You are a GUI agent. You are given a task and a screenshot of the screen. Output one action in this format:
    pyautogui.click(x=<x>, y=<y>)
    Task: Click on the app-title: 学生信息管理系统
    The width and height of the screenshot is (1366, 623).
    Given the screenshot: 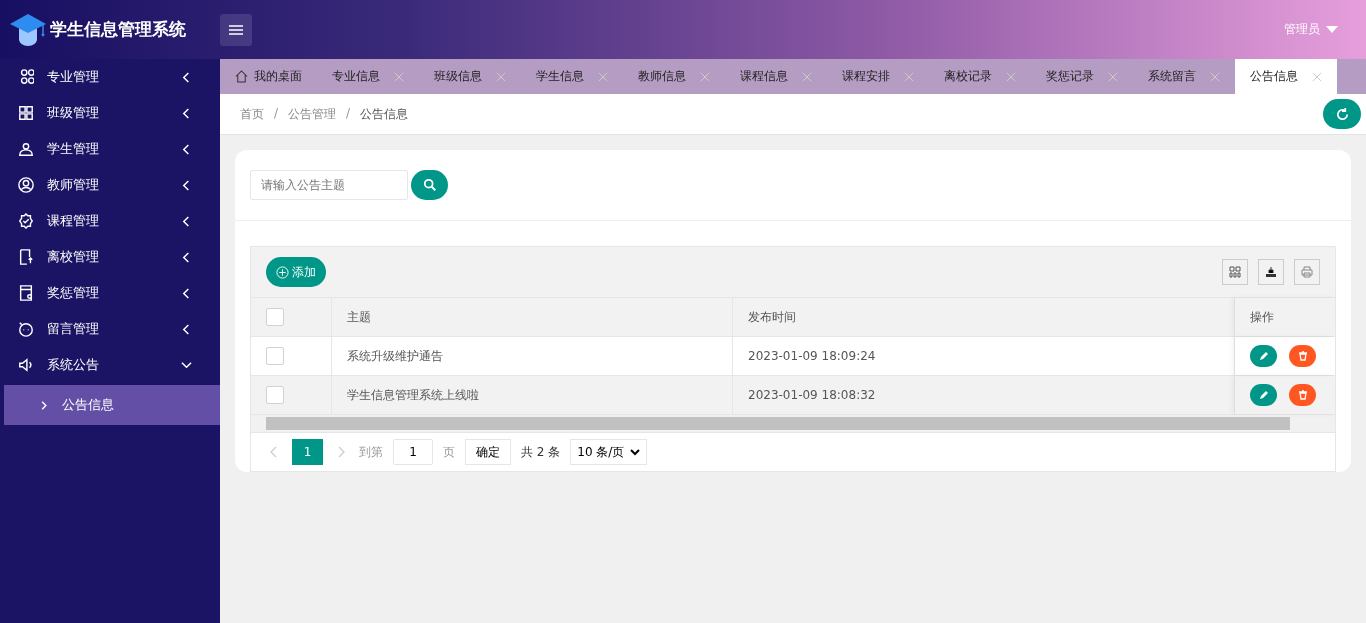 What is the action you would take?
    pyautogui.click(x=118, y=29)
    